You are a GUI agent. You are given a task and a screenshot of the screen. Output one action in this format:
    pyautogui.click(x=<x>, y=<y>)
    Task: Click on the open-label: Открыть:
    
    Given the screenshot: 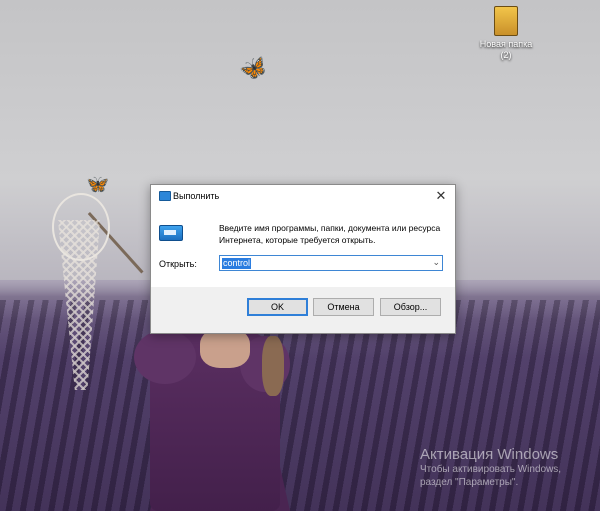 What is the action you would take?
    pyautogui.click(x=178, y=264)
    